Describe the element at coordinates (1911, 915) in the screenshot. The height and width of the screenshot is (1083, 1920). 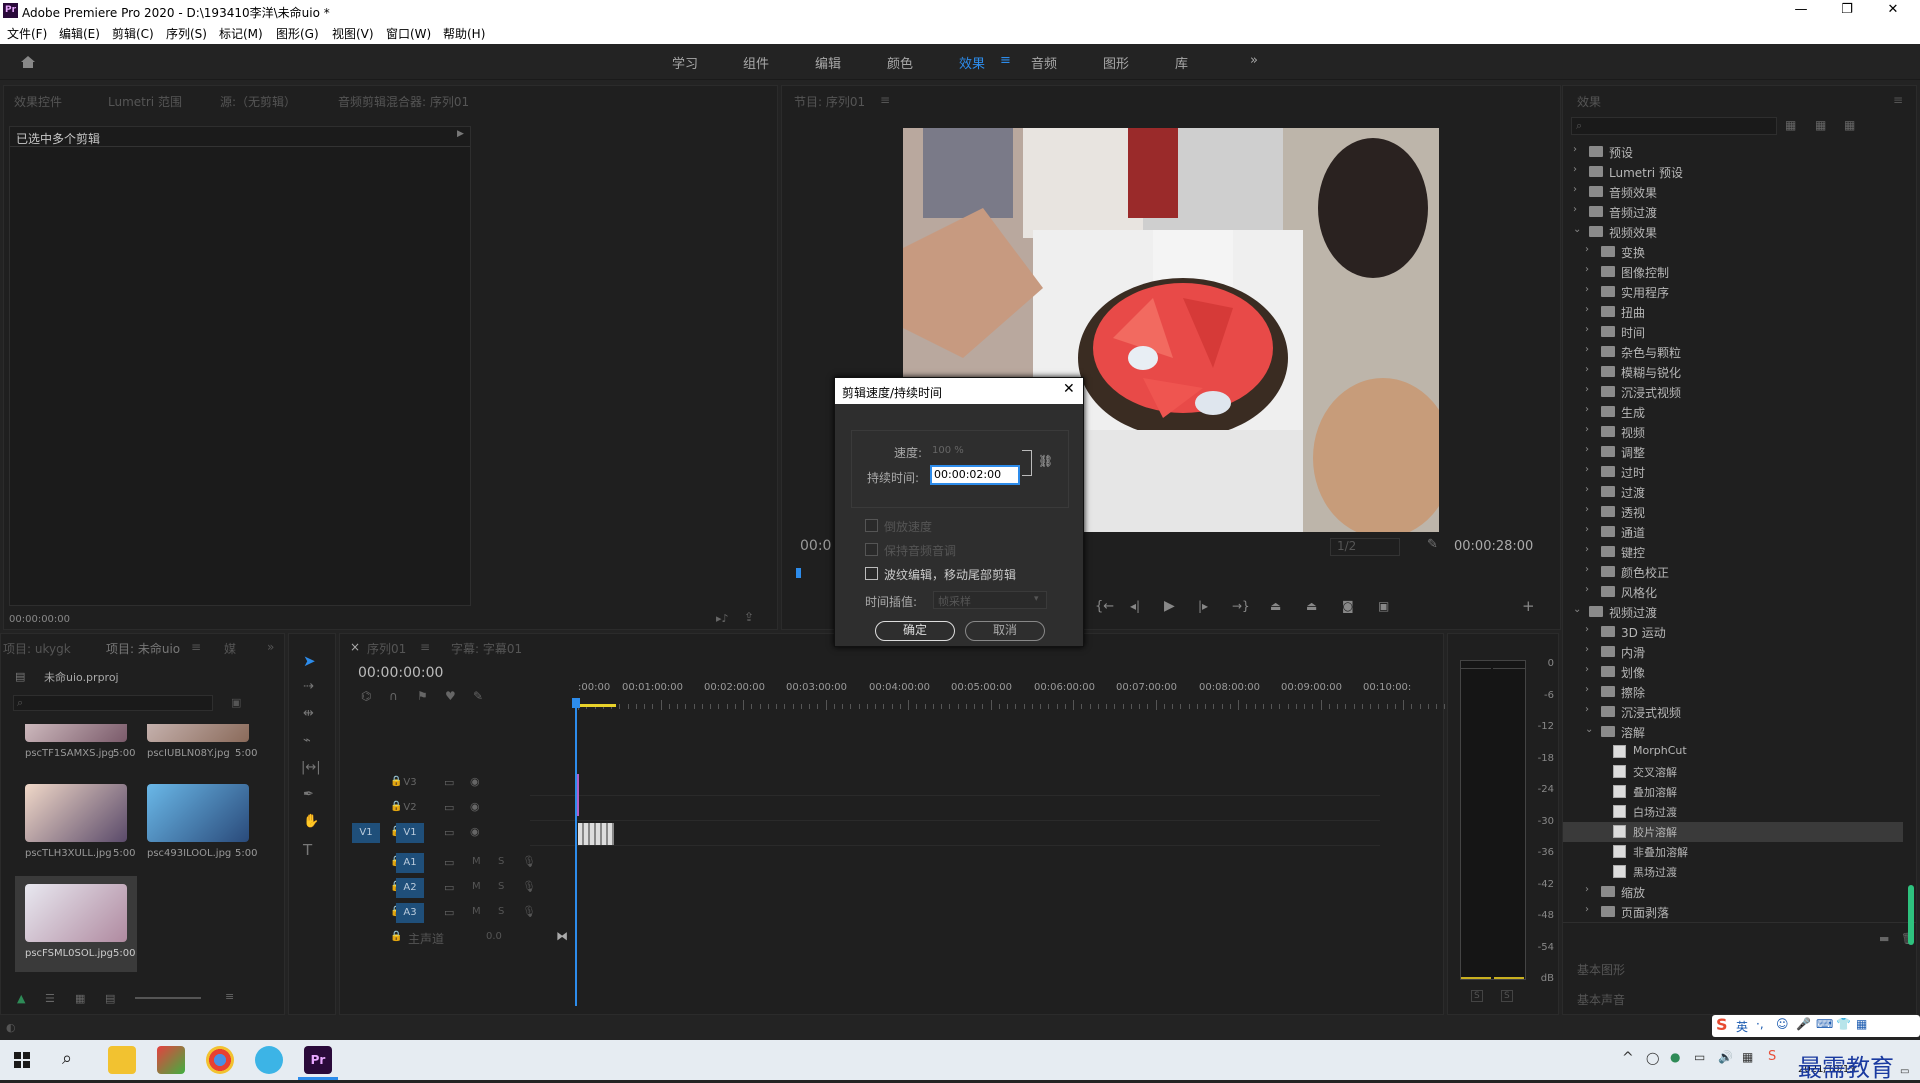
I see `effects-scrollbar` at that location.